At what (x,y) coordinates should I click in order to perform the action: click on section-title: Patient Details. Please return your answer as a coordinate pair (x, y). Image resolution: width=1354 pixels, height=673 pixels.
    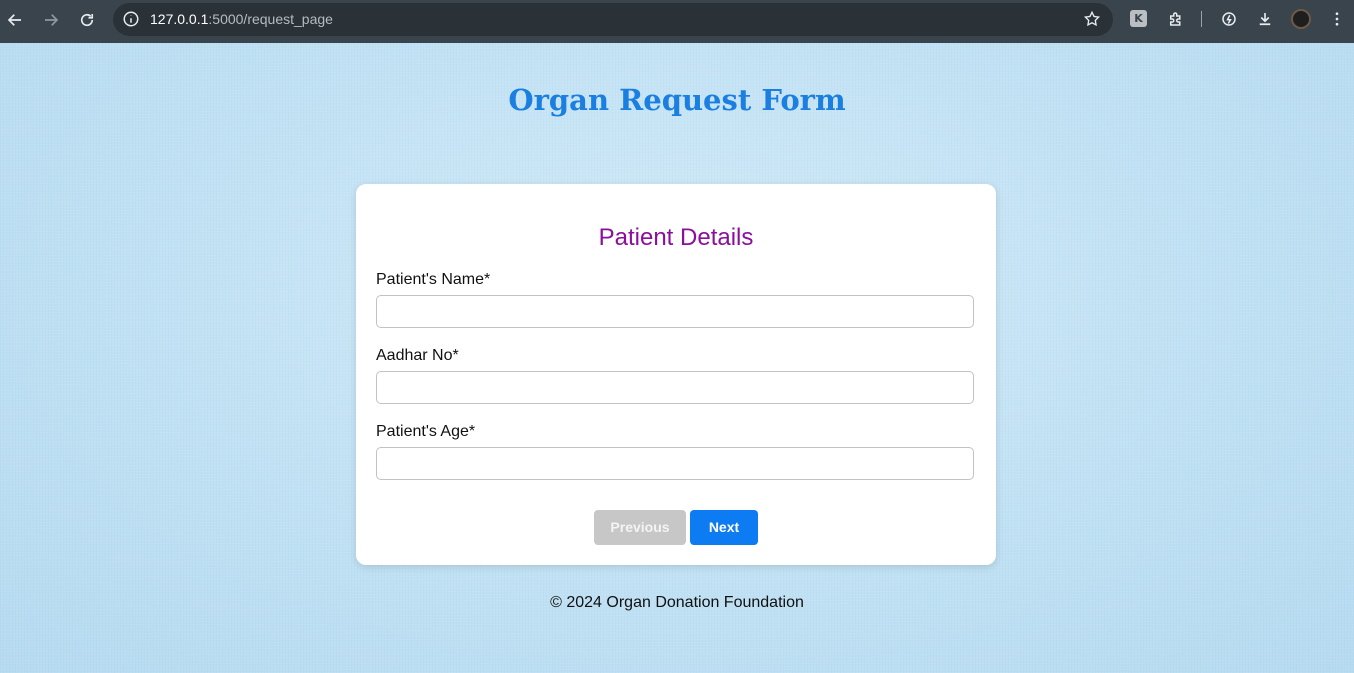
    Looking at the image, I should click on (676, 237).